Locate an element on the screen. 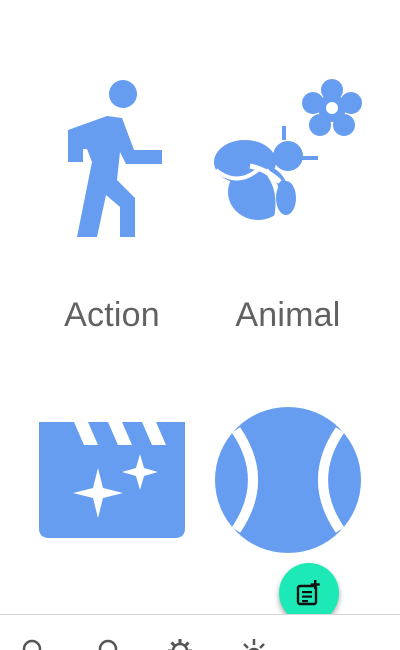 This screenshot has width=400, height=650. settings-icon is located at coordinates (180, 643).